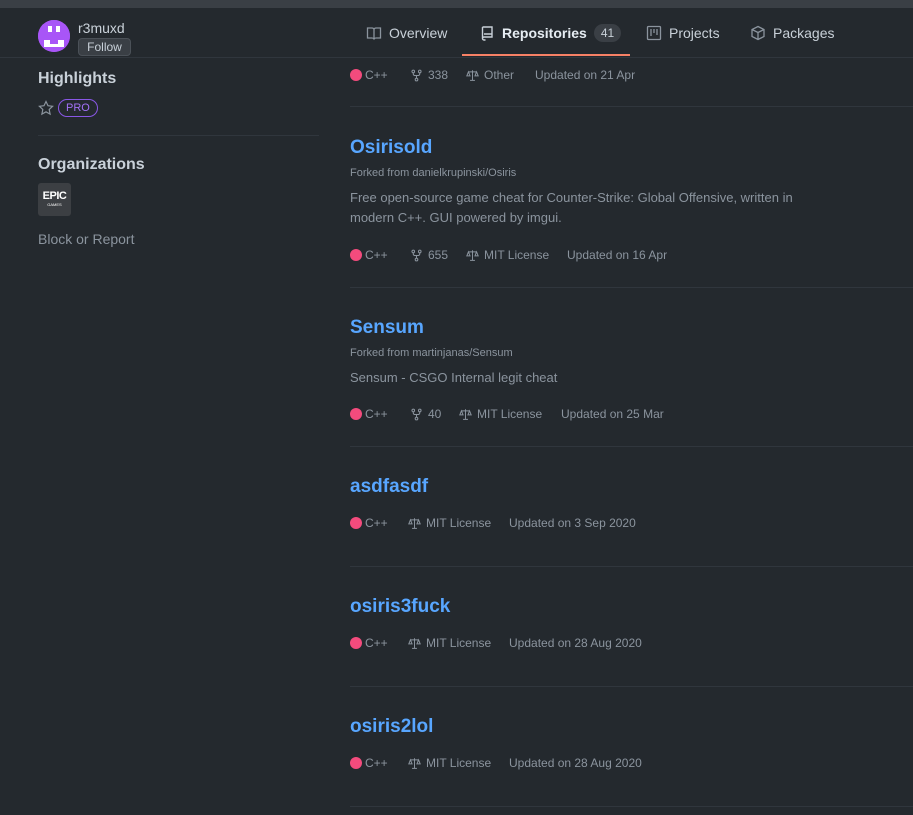  I want to click on highlights-heading: Highlights, so click(77, 78).